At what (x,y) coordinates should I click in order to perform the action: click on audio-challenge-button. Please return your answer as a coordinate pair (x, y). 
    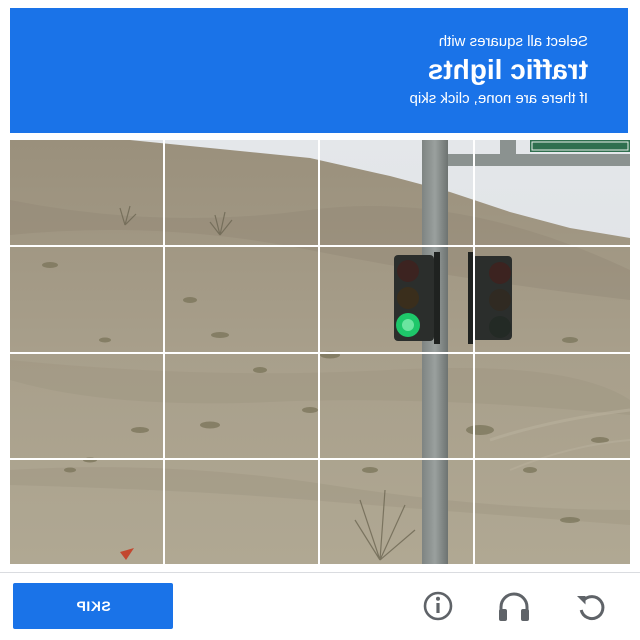
    Looking at the image, I should click on (514, 606).